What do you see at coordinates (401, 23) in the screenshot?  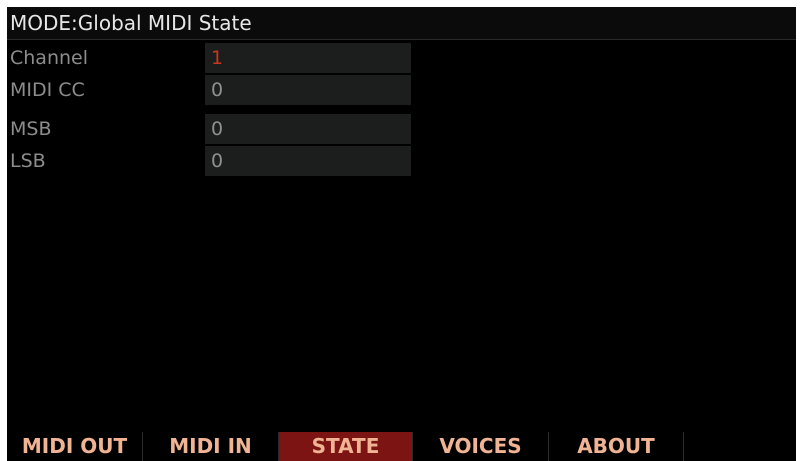 I see `title-bar: MODE:Global MIDI State` at bounding box center [401, 23].